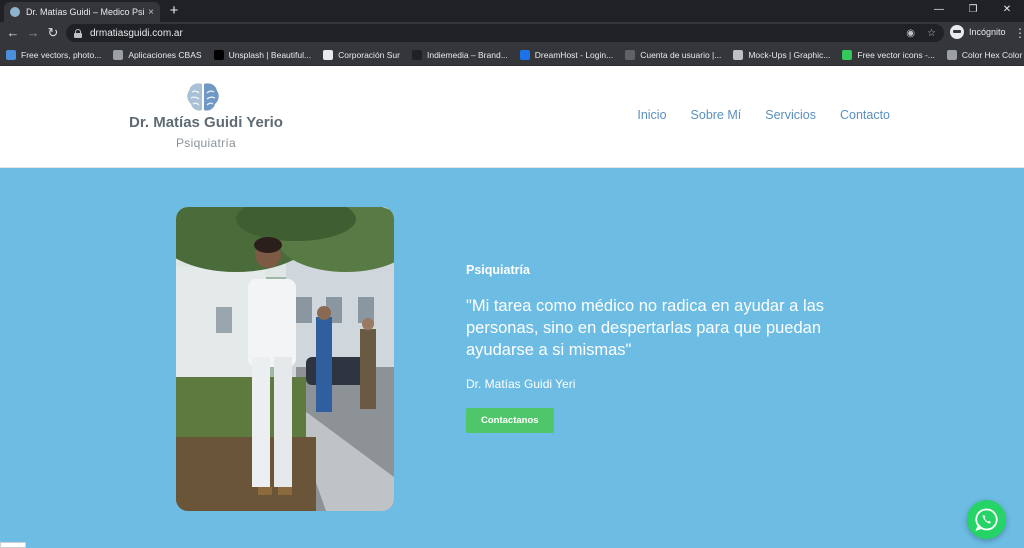  What do you see at coordinates (987, 32) in the screenshot?
I see `incognito-label: Incógnito` at bounding box center [987, 32].